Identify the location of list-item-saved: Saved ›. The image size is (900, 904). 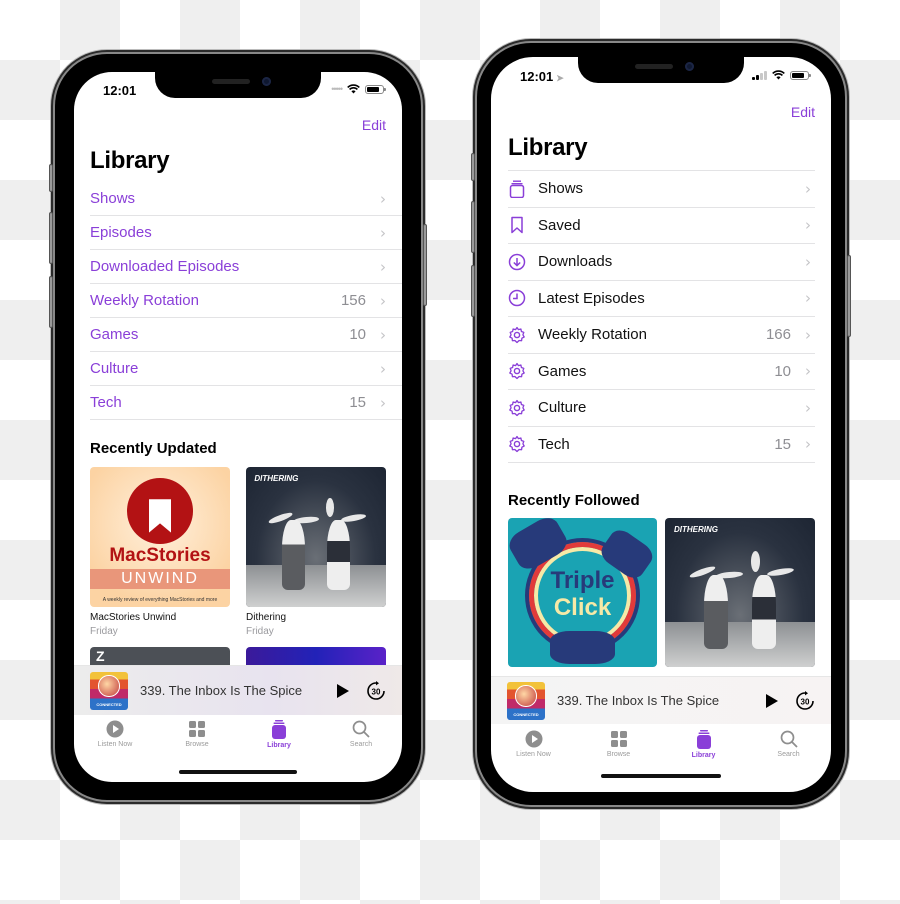
(661, 226).